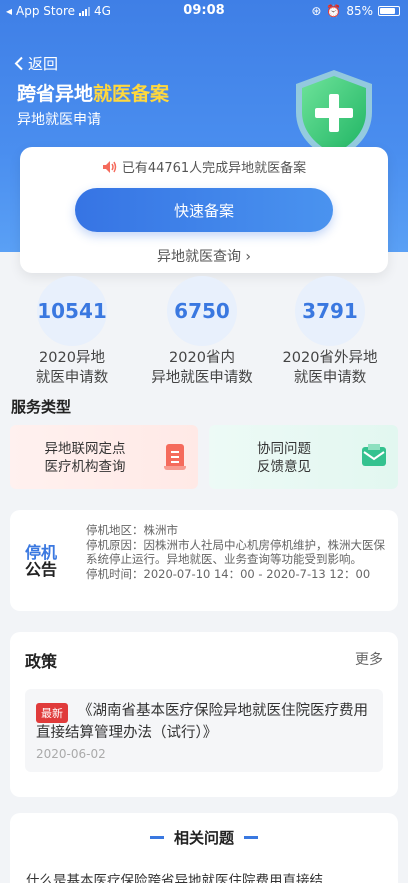  What do you see at coordinates (330, 311) in the screenshot?
I see `stat-value: 3791` at bounding box center [330, 311].